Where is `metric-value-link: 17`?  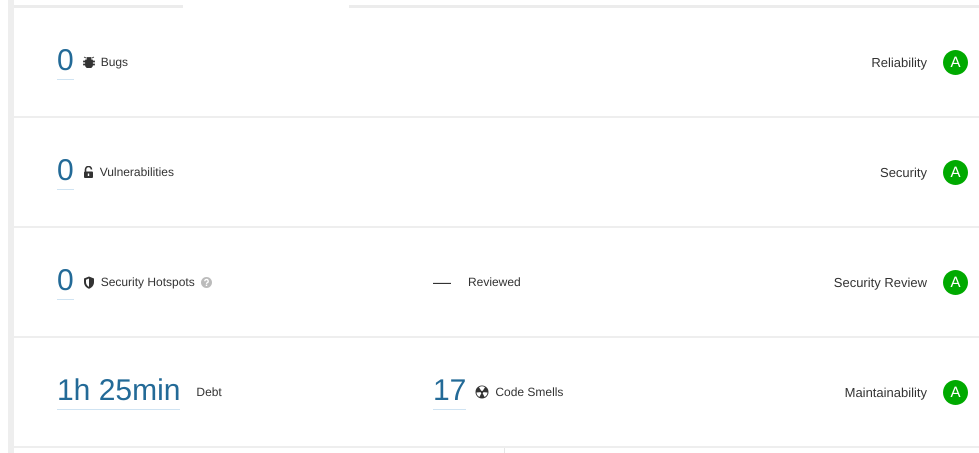
metric-value-link: 17 is located at coordinates (449, 392).